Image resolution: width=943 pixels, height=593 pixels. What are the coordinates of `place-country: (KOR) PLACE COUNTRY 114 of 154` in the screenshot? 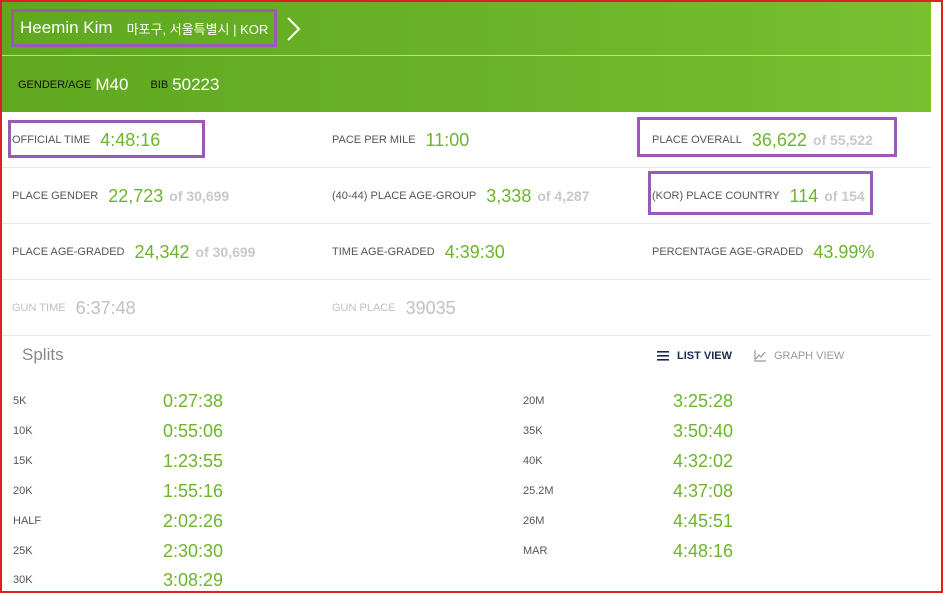 It's located at (758, 196).